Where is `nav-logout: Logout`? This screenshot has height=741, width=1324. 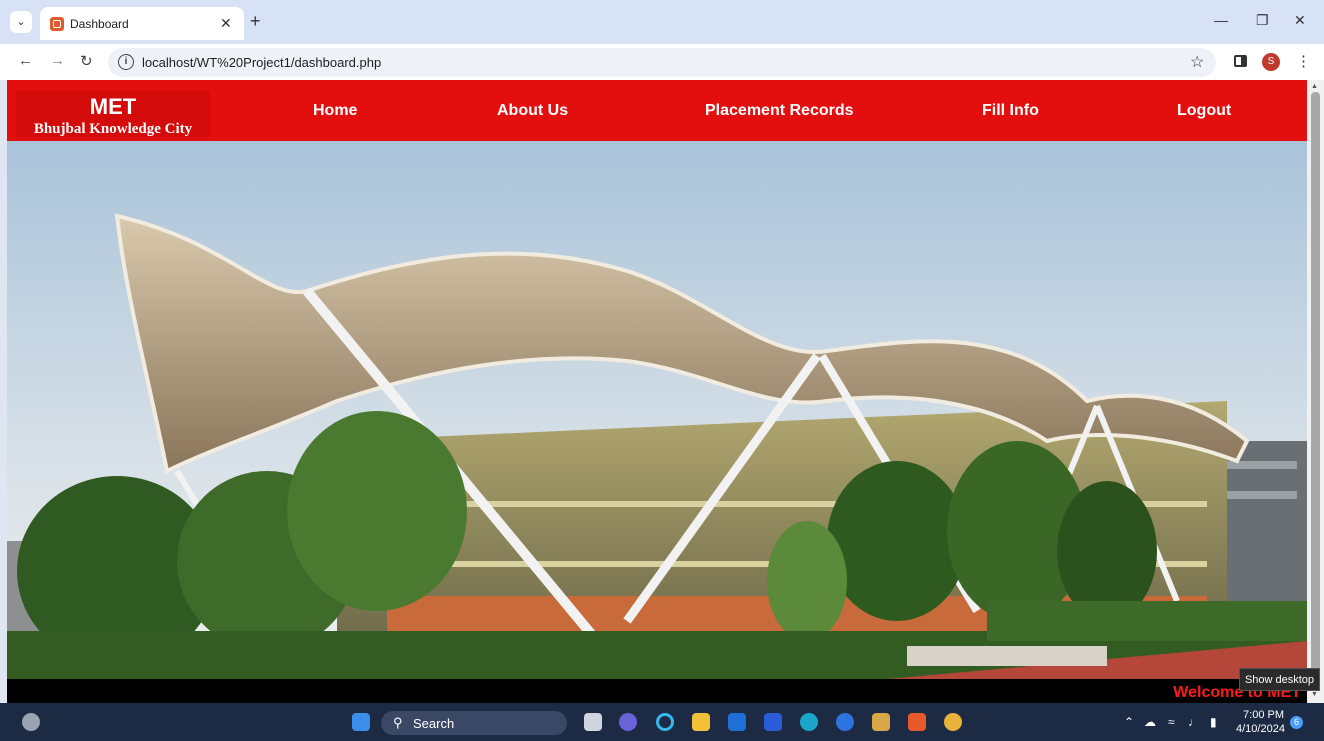 nav-logout: Logout is located at coordinates (1204, 111).